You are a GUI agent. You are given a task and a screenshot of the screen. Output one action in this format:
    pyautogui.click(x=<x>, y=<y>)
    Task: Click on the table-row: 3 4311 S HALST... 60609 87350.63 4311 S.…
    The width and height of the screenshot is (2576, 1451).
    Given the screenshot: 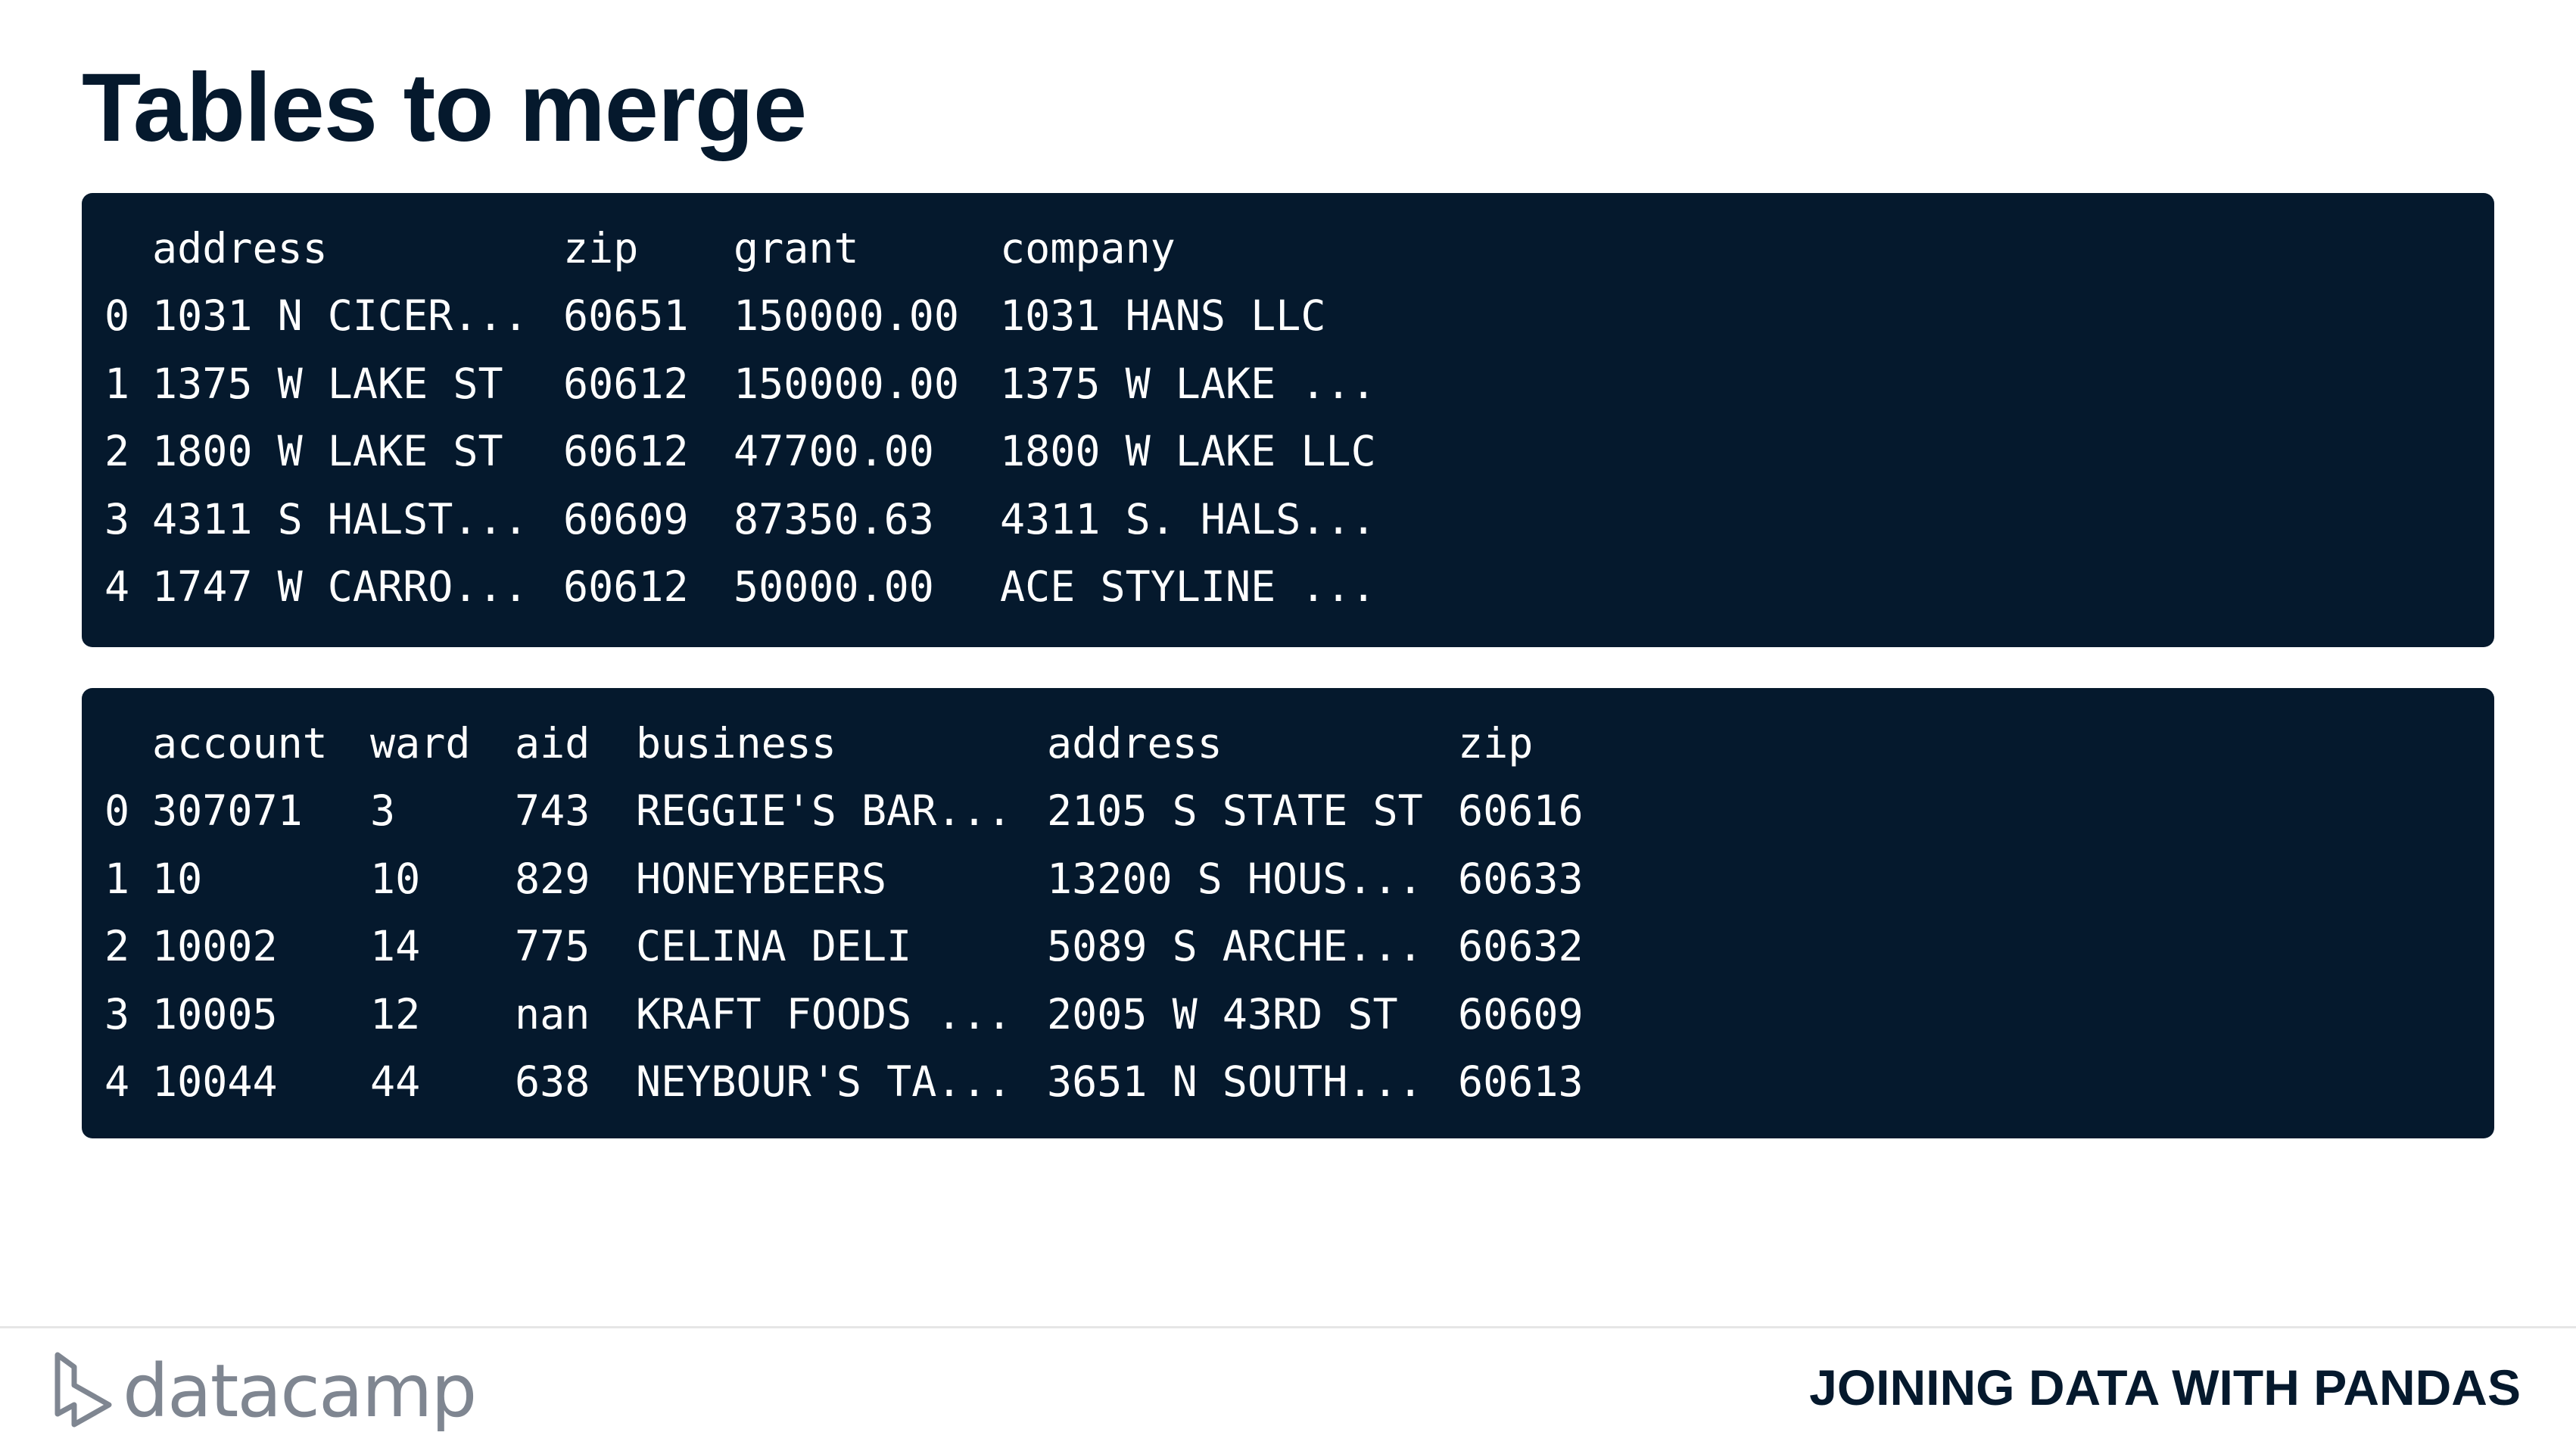 What is the action you would take?
    pyautogui.click(x=740, y=519)
    